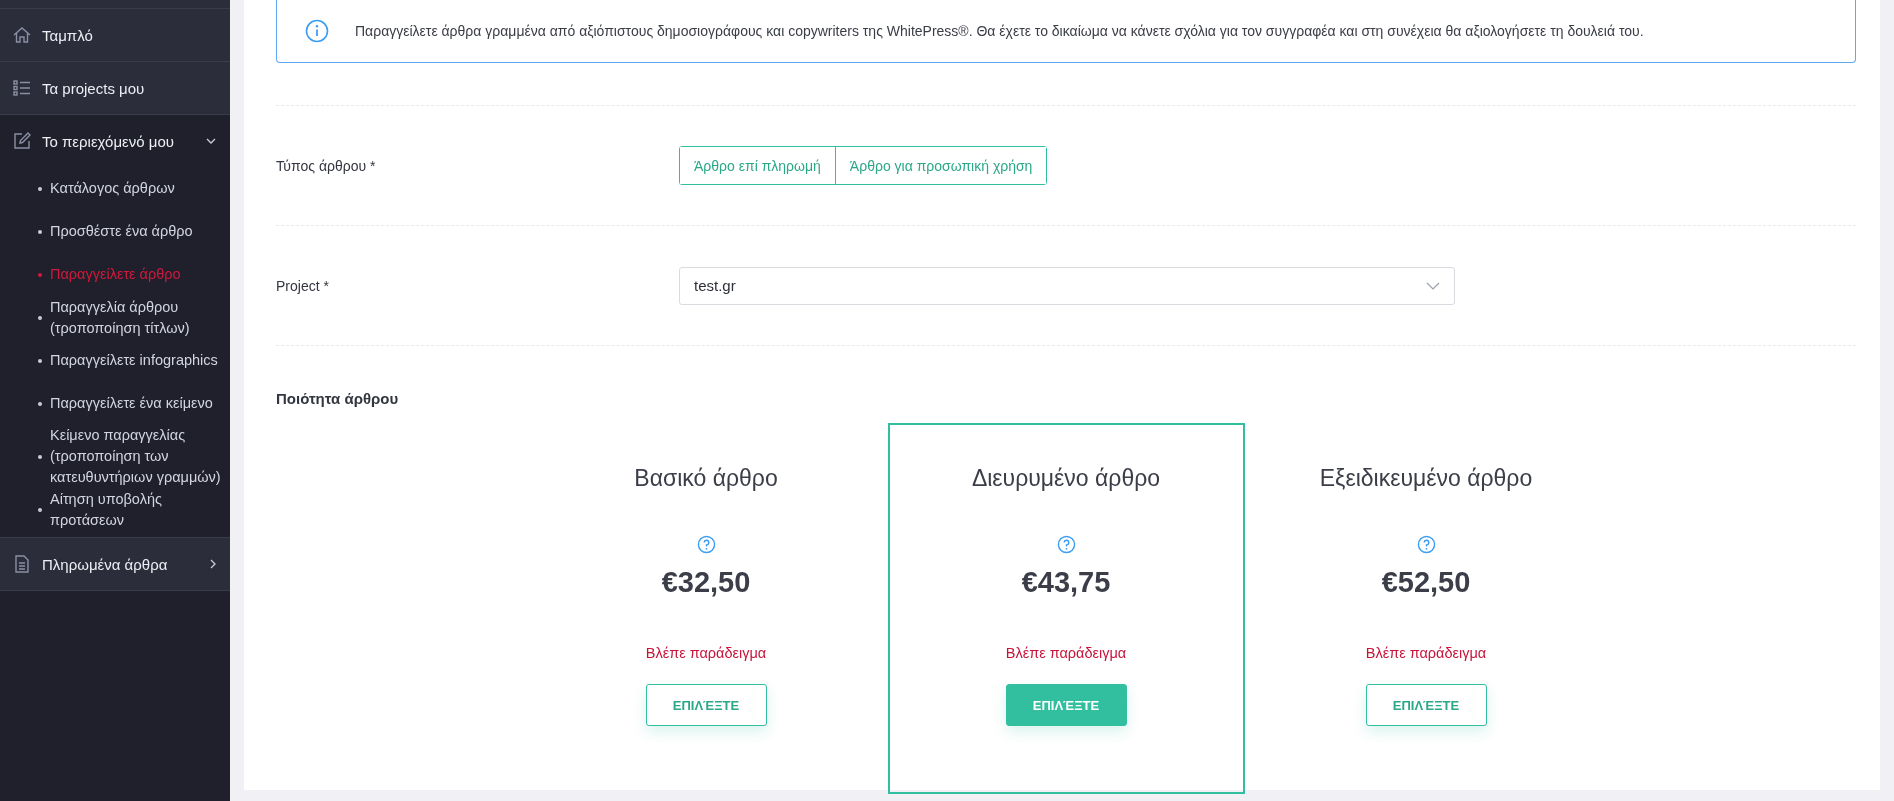 This screenshot has width=1894, height=801. Describe the element at coordinates (1067, 285) in the screenshot. I see `project-select: test.gr` at that location.